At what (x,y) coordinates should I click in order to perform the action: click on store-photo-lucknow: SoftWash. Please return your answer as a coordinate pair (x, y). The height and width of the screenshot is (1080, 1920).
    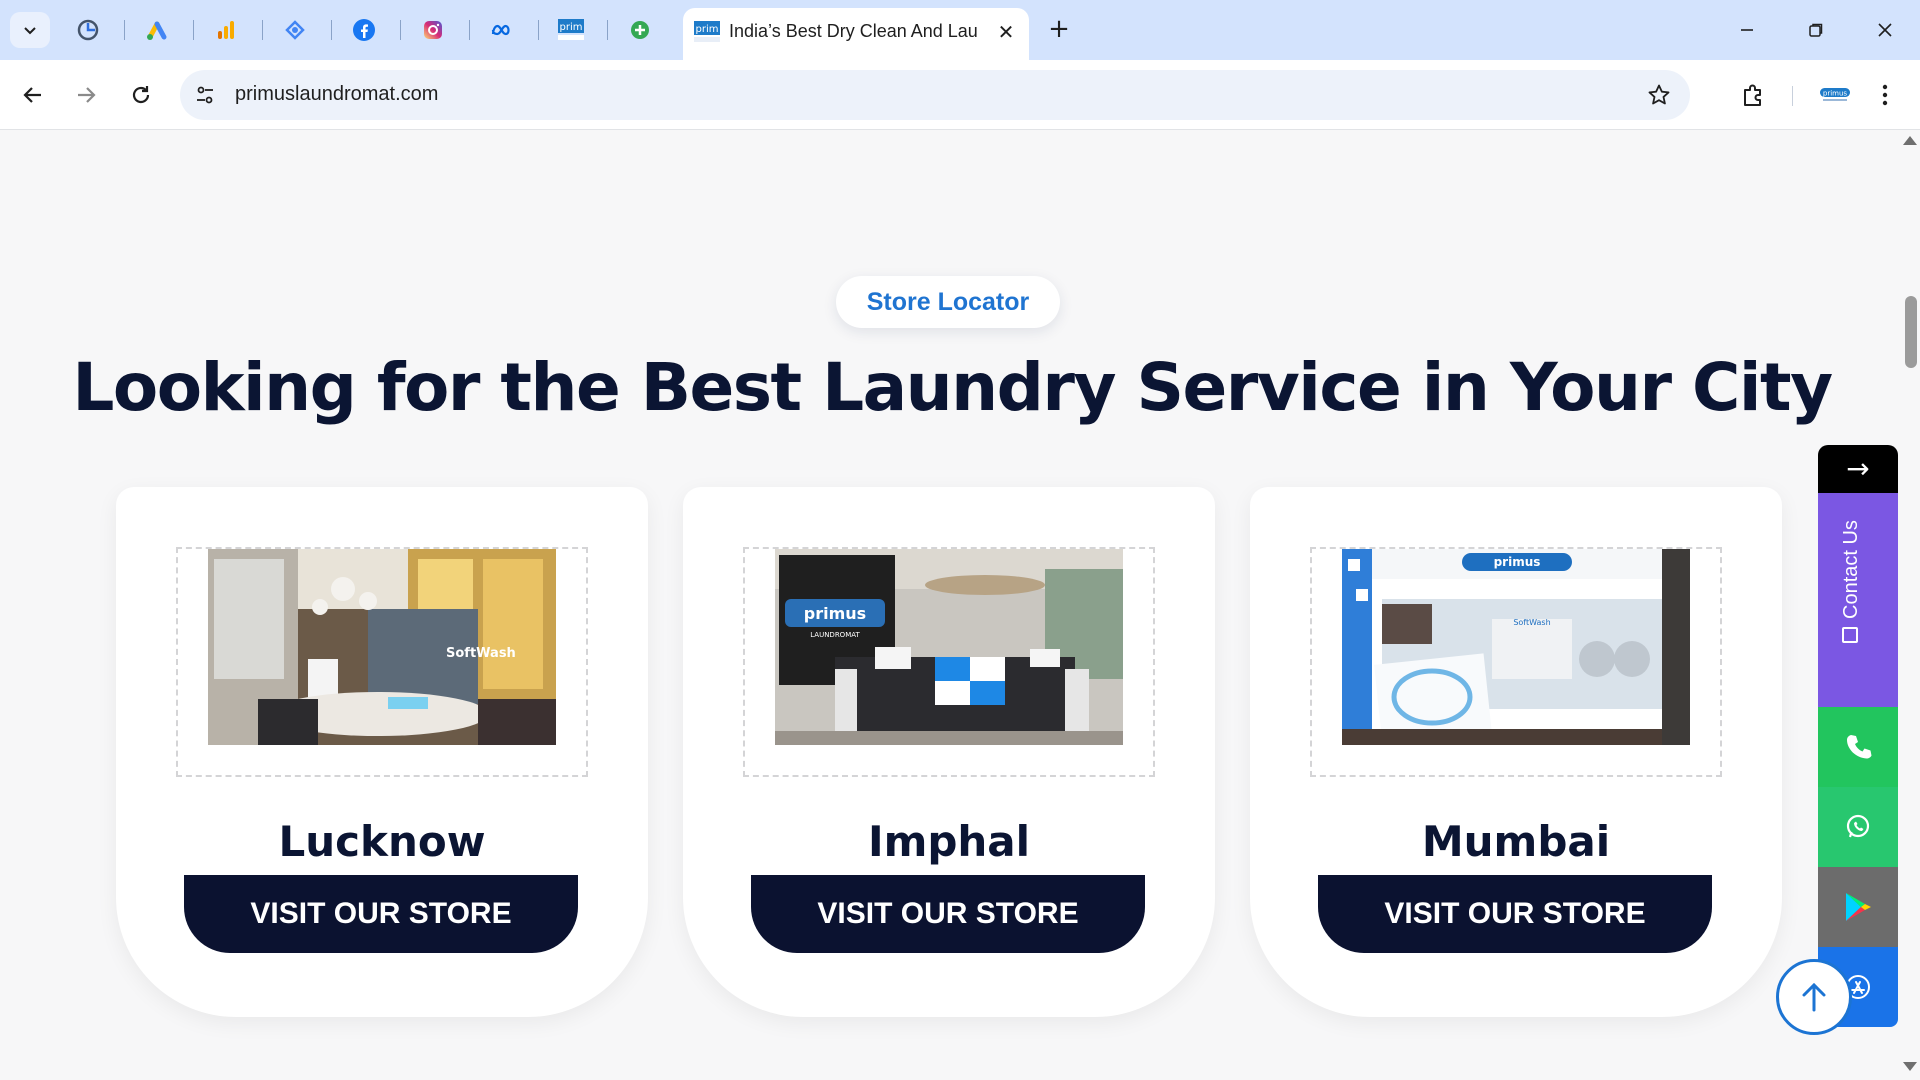
    Looking at the image, I should click on (382, 647).